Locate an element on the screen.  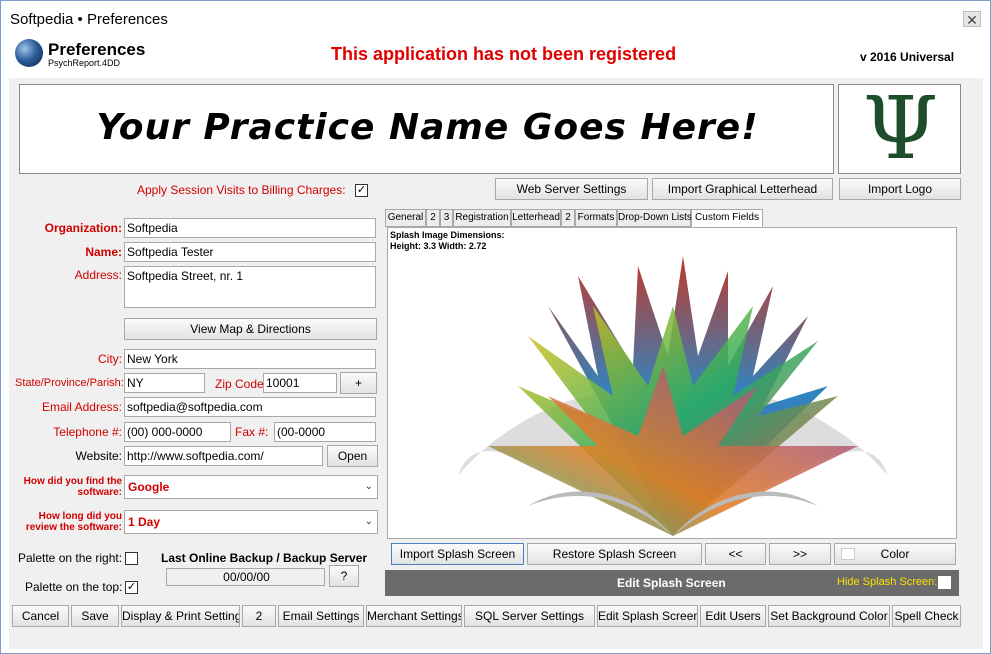
next-button: >> is located at coordinates (800, 554).